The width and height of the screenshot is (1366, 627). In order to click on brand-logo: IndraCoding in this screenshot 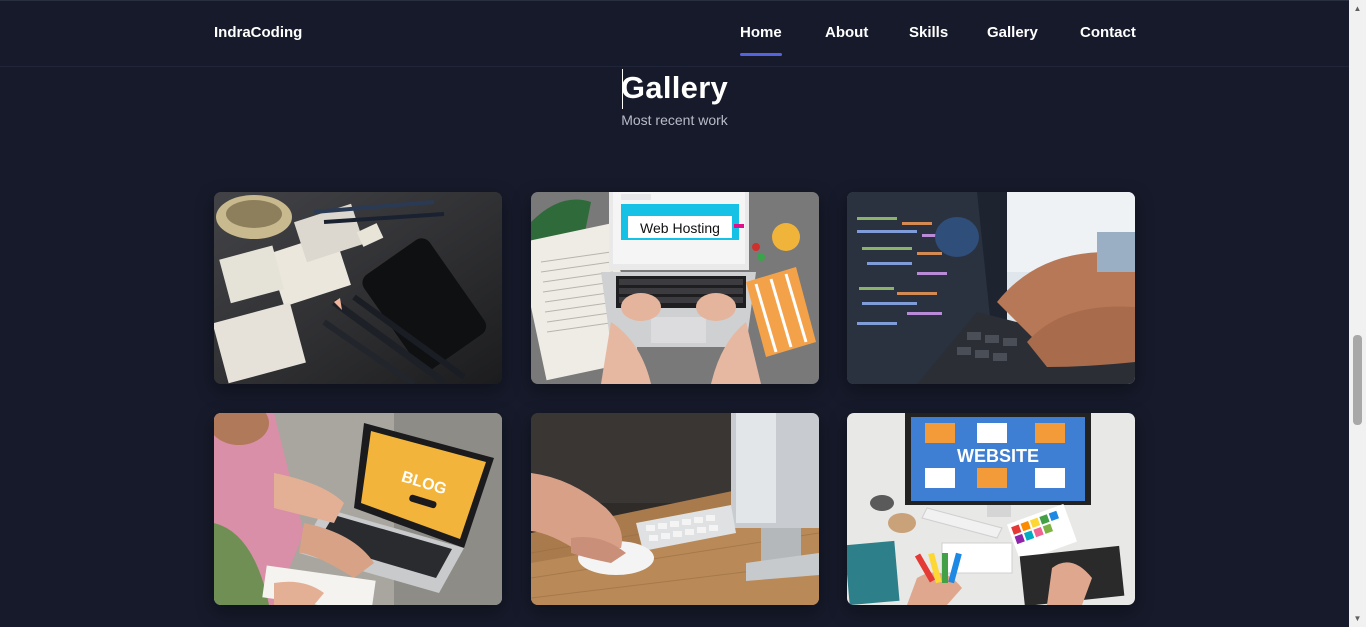, I will do `click(258, 32)`.